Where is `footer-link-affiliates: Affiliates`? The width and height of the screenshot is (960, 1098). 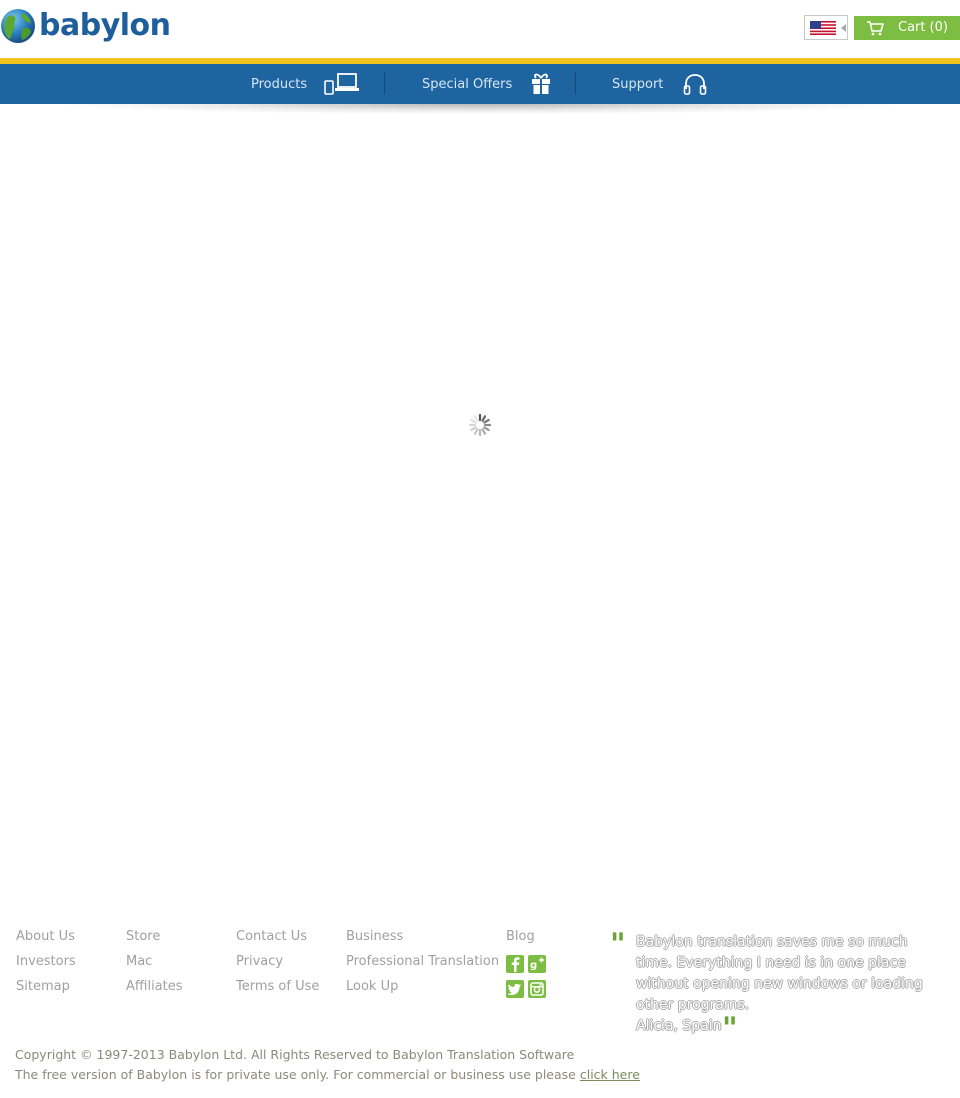
footer-link-affiliates: Affiliates is located at coordinates (154, 989).